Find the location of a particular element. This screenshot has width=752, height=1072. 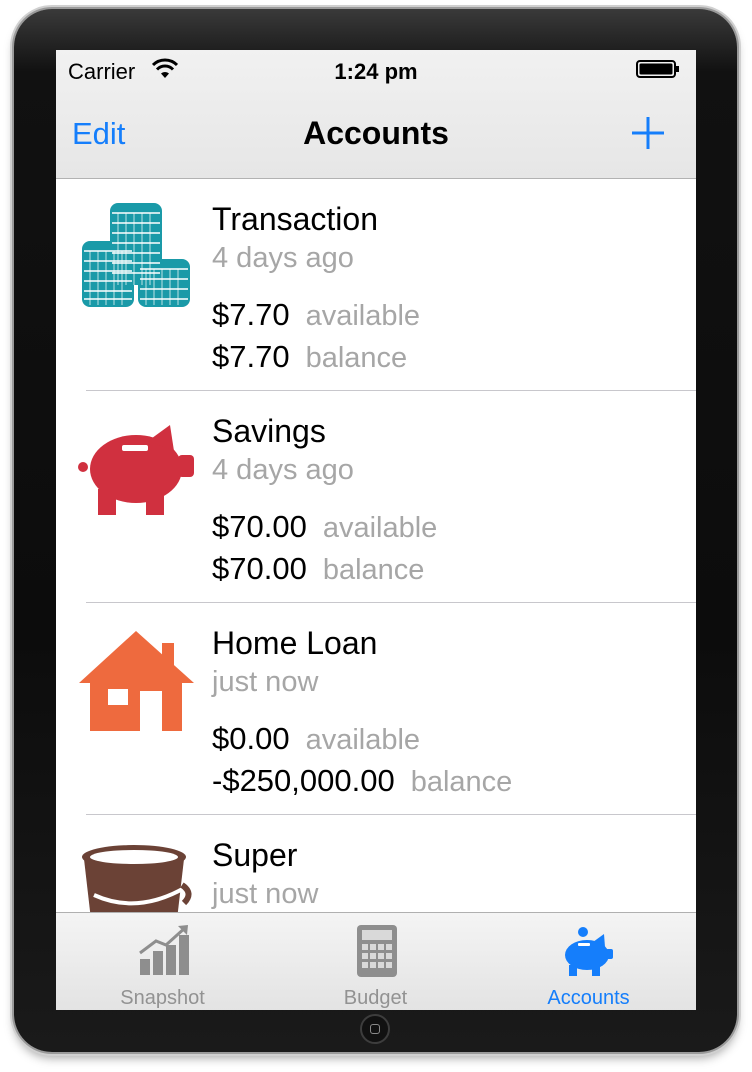

balance-amount: $70.00 is located at coordinates (259, 568).